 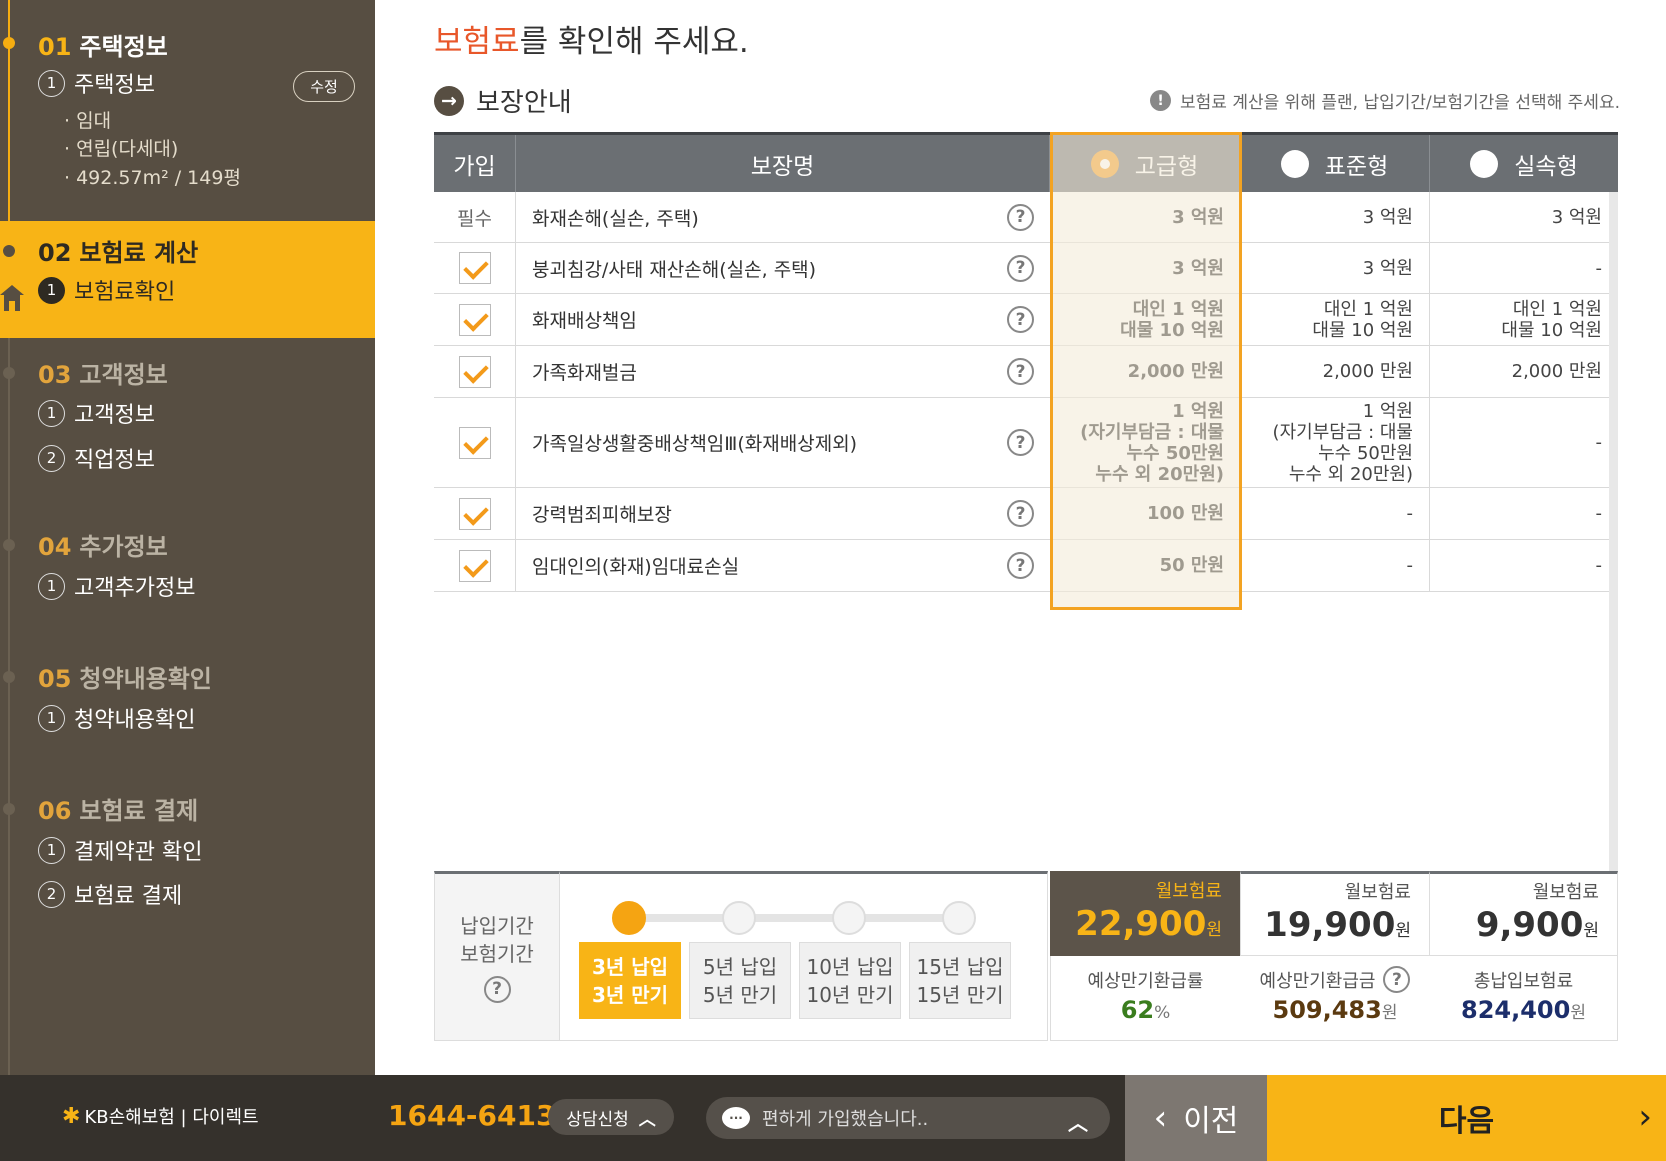 What do you see at coordinates (110, 894) in the screenshot?
I see `sidebar-subitem-payment: 2 보험료 결제` at bounding box center [110, 894].